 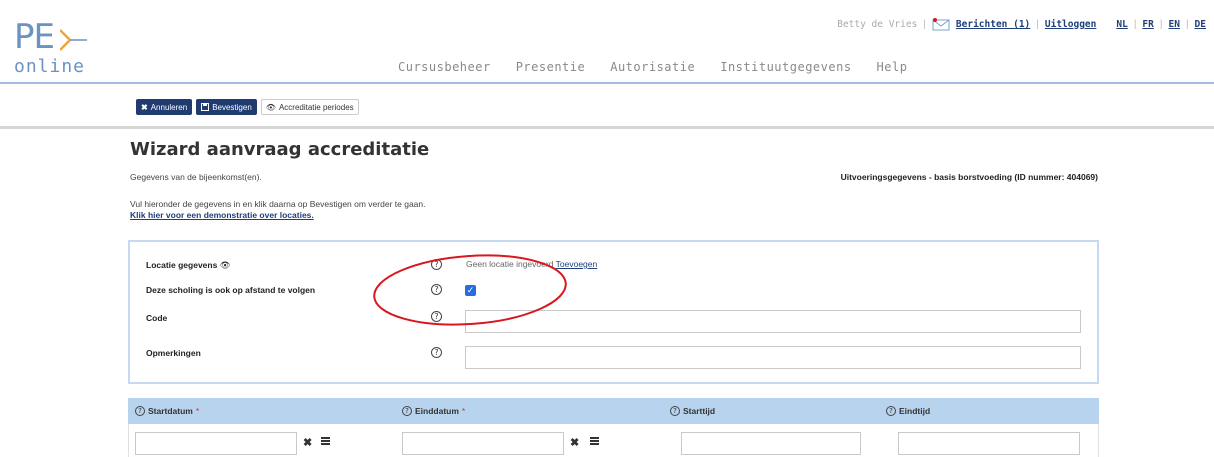 I want to click on cancel-button: ✖ Annuleren, so click(x=164, y=107).